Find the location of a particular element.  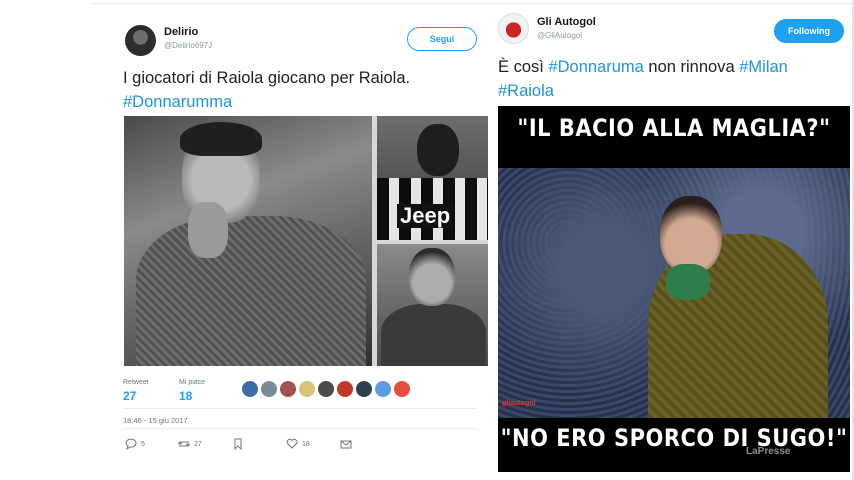

hashtag-link: #Donnaruma is located at coordinates (595, 67).